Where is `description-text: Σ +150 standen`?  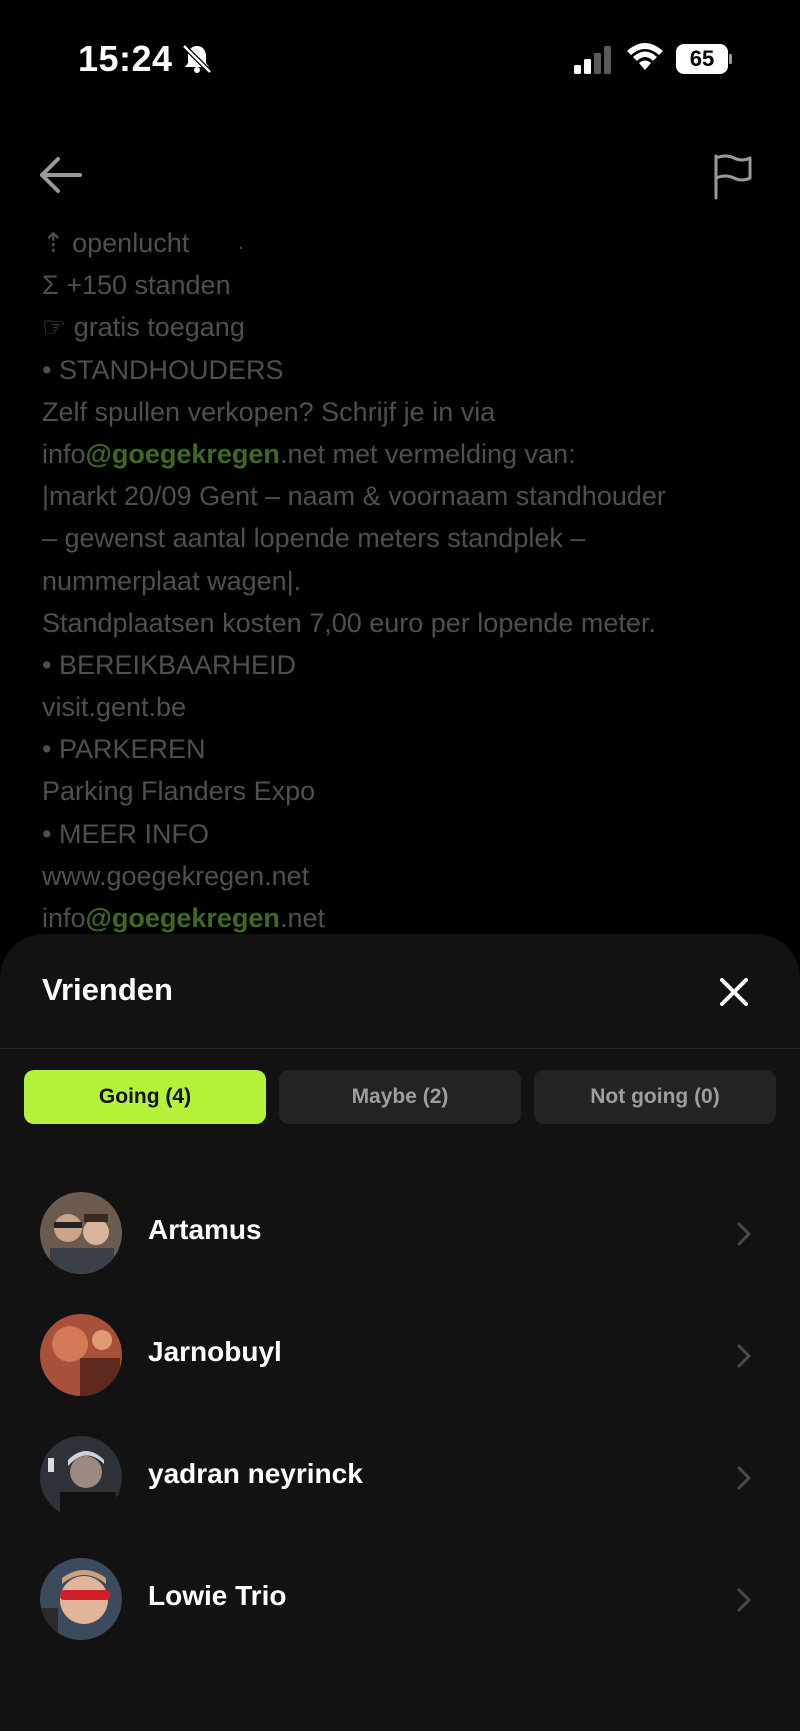
description-text: Σ +150 standen is located at coordinates (136, 285).